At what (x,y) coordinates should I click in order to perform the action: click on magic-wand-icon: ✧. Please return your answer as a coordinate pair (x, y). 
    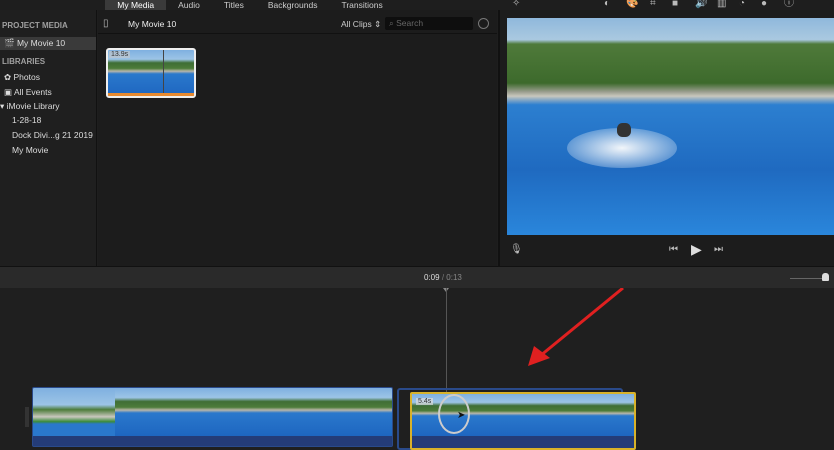
    Looking at the image, I should click on (516, 5).